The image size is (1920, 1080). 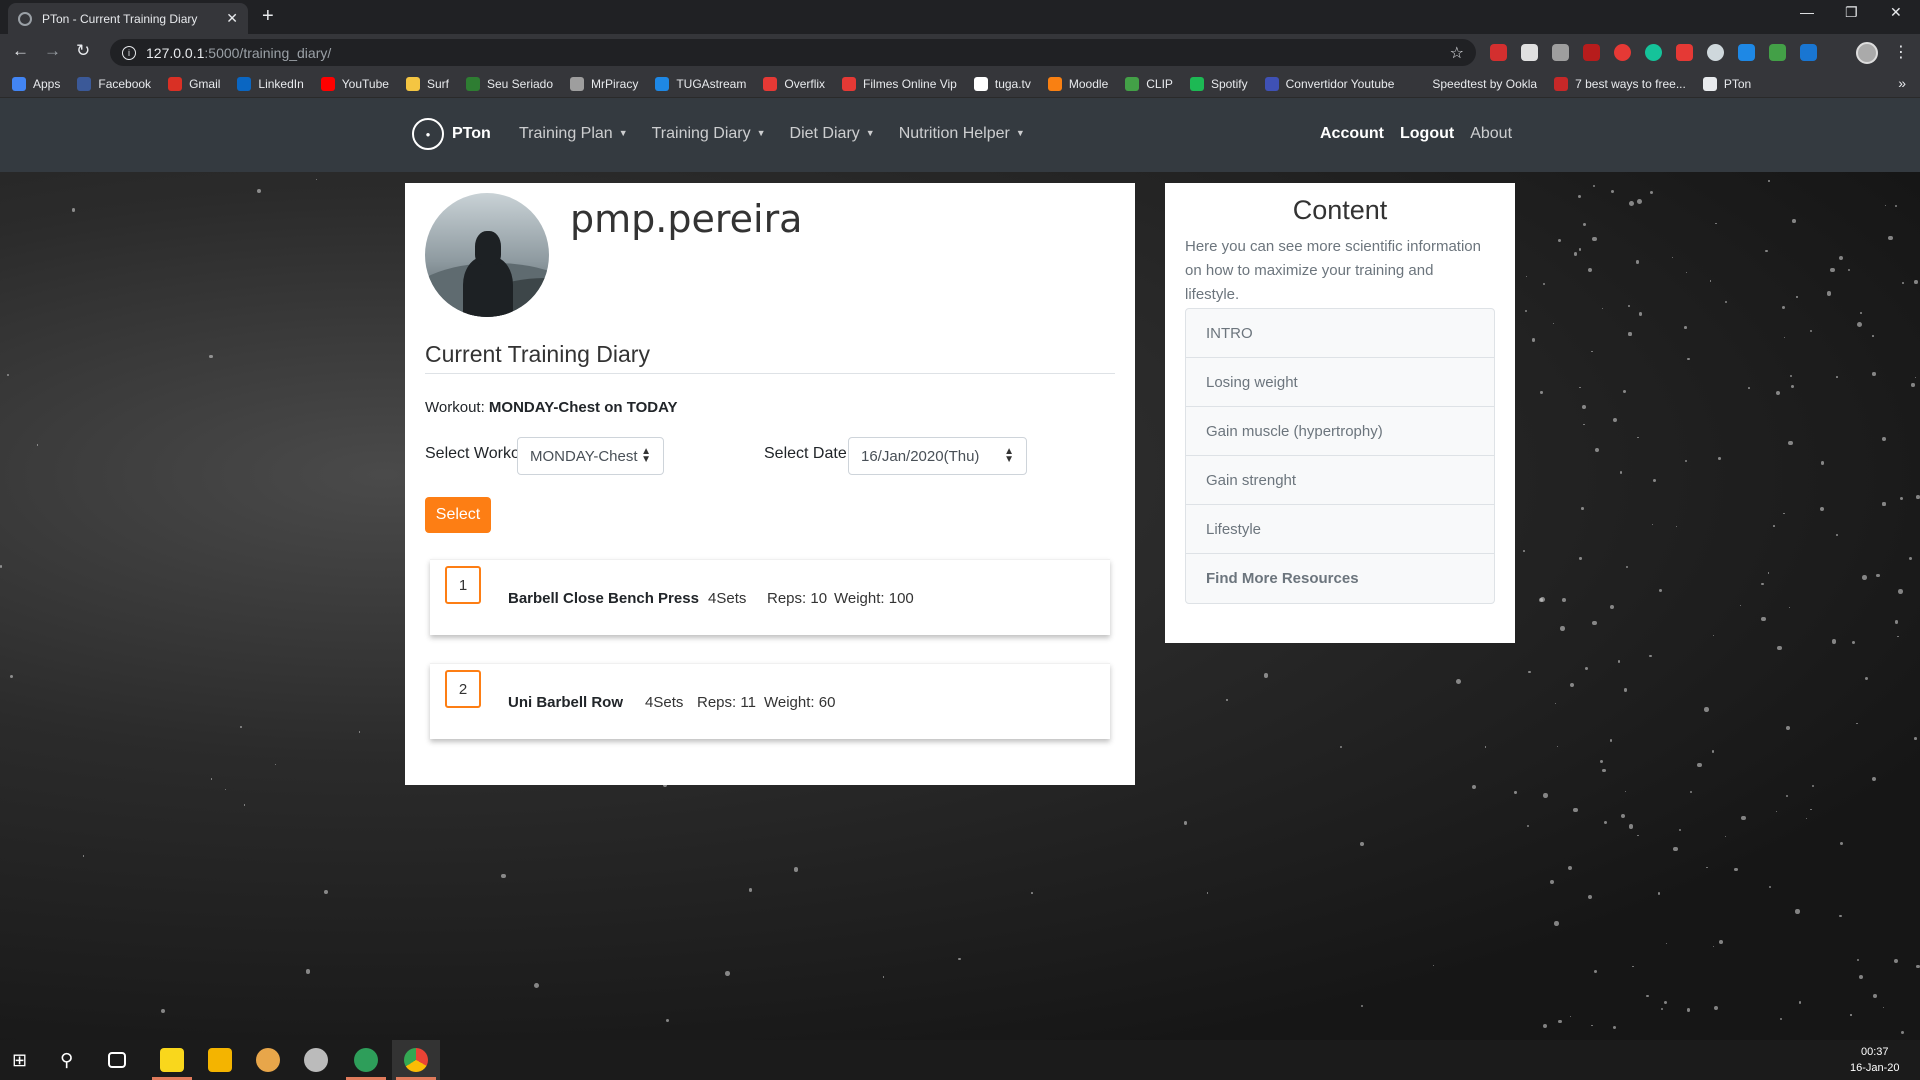 What do you see at coordinates (83, 51) in the screenshot?
I see `reload-icon: ↻` at bounding box center [83, 51].